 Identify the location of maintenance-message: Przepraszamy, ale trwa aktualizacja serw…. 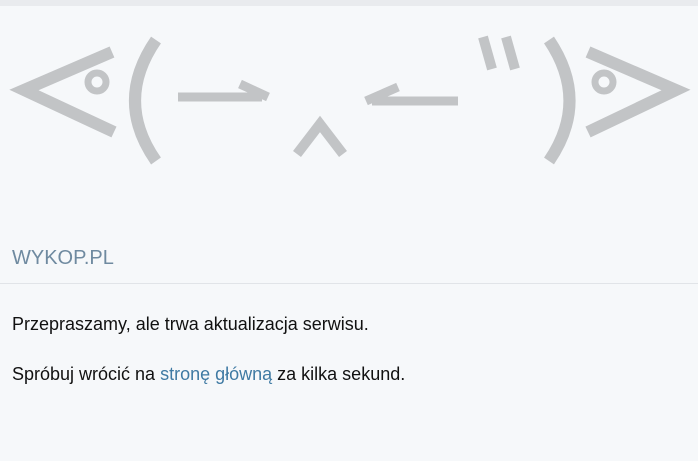
(190, 324).